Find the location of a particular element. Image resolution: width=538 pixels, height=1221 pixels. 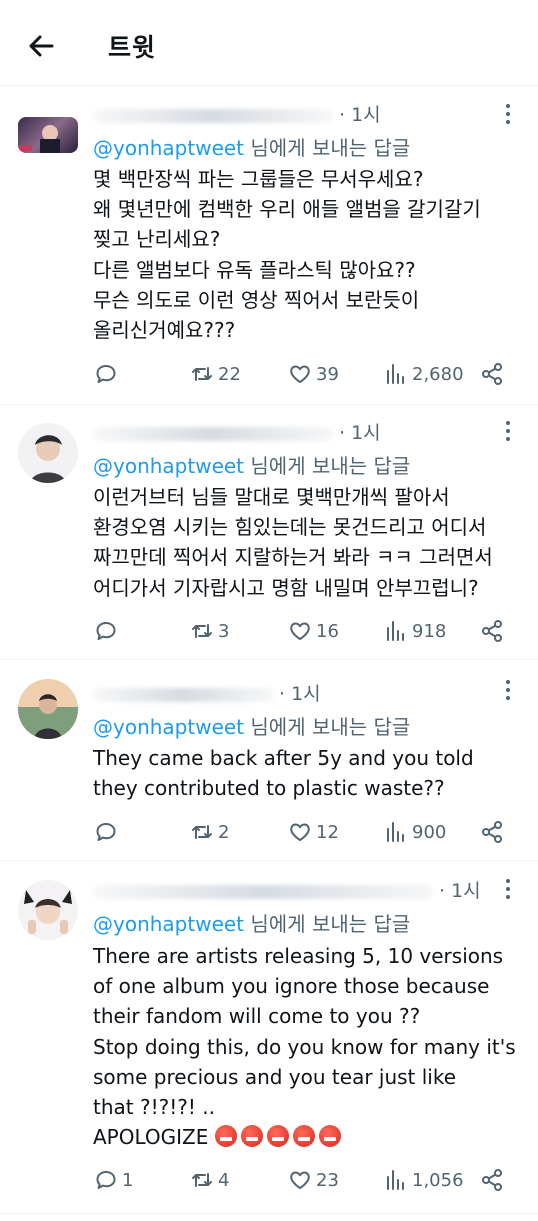

tweet-text-line: 환경오염 시키는 힘있는데는 못건드리고 어디서 is located at coordinates (290, 527).